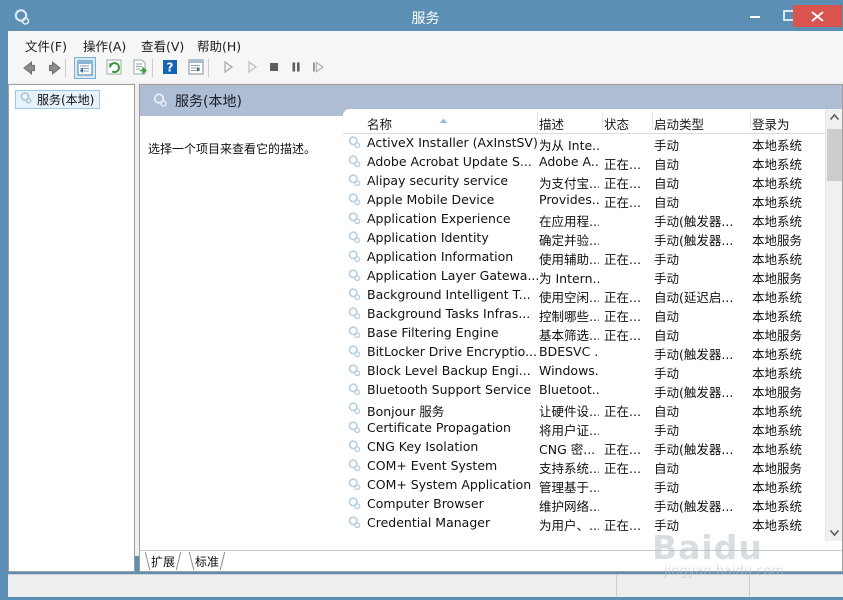 Image resolution: width=843 pixels, height=600 pixels. What do you see at coordinates (29, 68) in the screenshot?
I see `back-arrow-icon` at bounding box center [29, 68].